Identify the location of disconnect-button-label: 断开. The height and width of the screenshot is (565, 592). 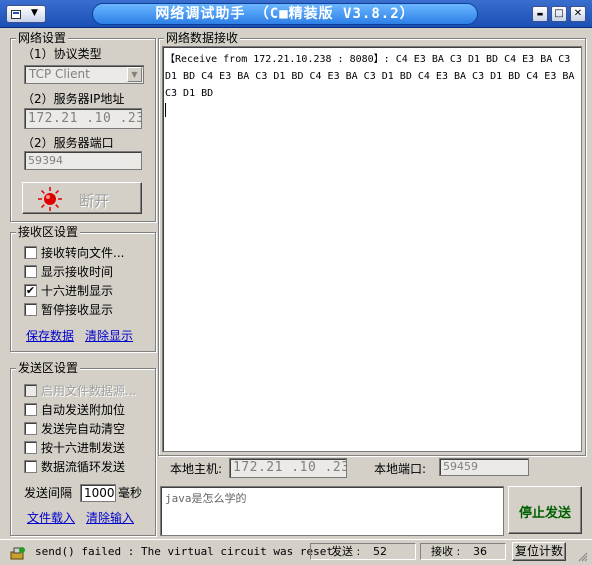
(94, 201).